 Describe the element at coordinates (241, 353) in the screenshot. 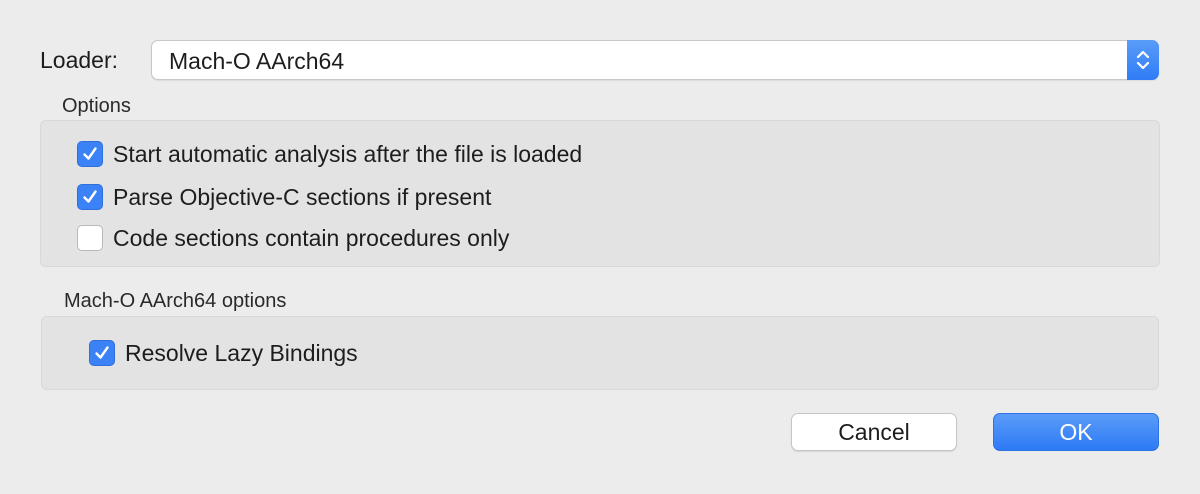

I see `option-resolve-lazy-bindings-label: Resolve Lazy Bindings` at that location.